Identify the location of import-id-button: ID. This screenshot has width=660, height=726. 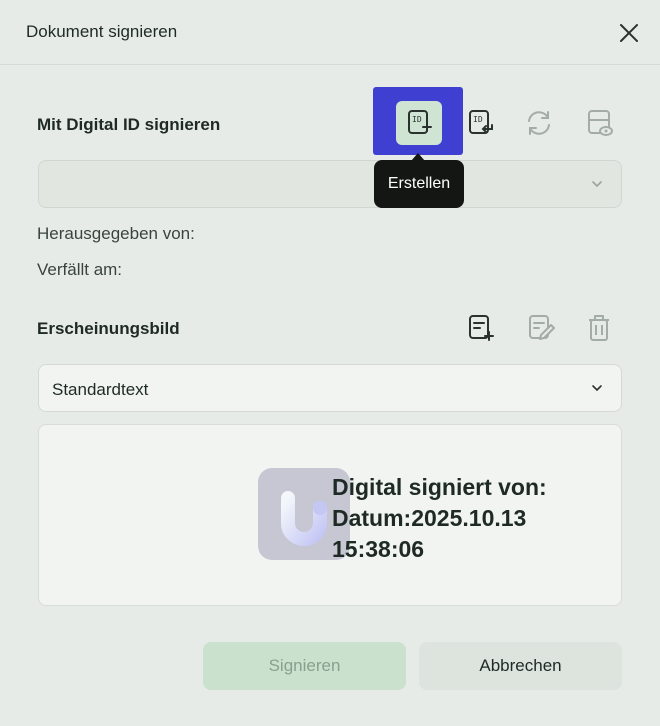
(480, 123).